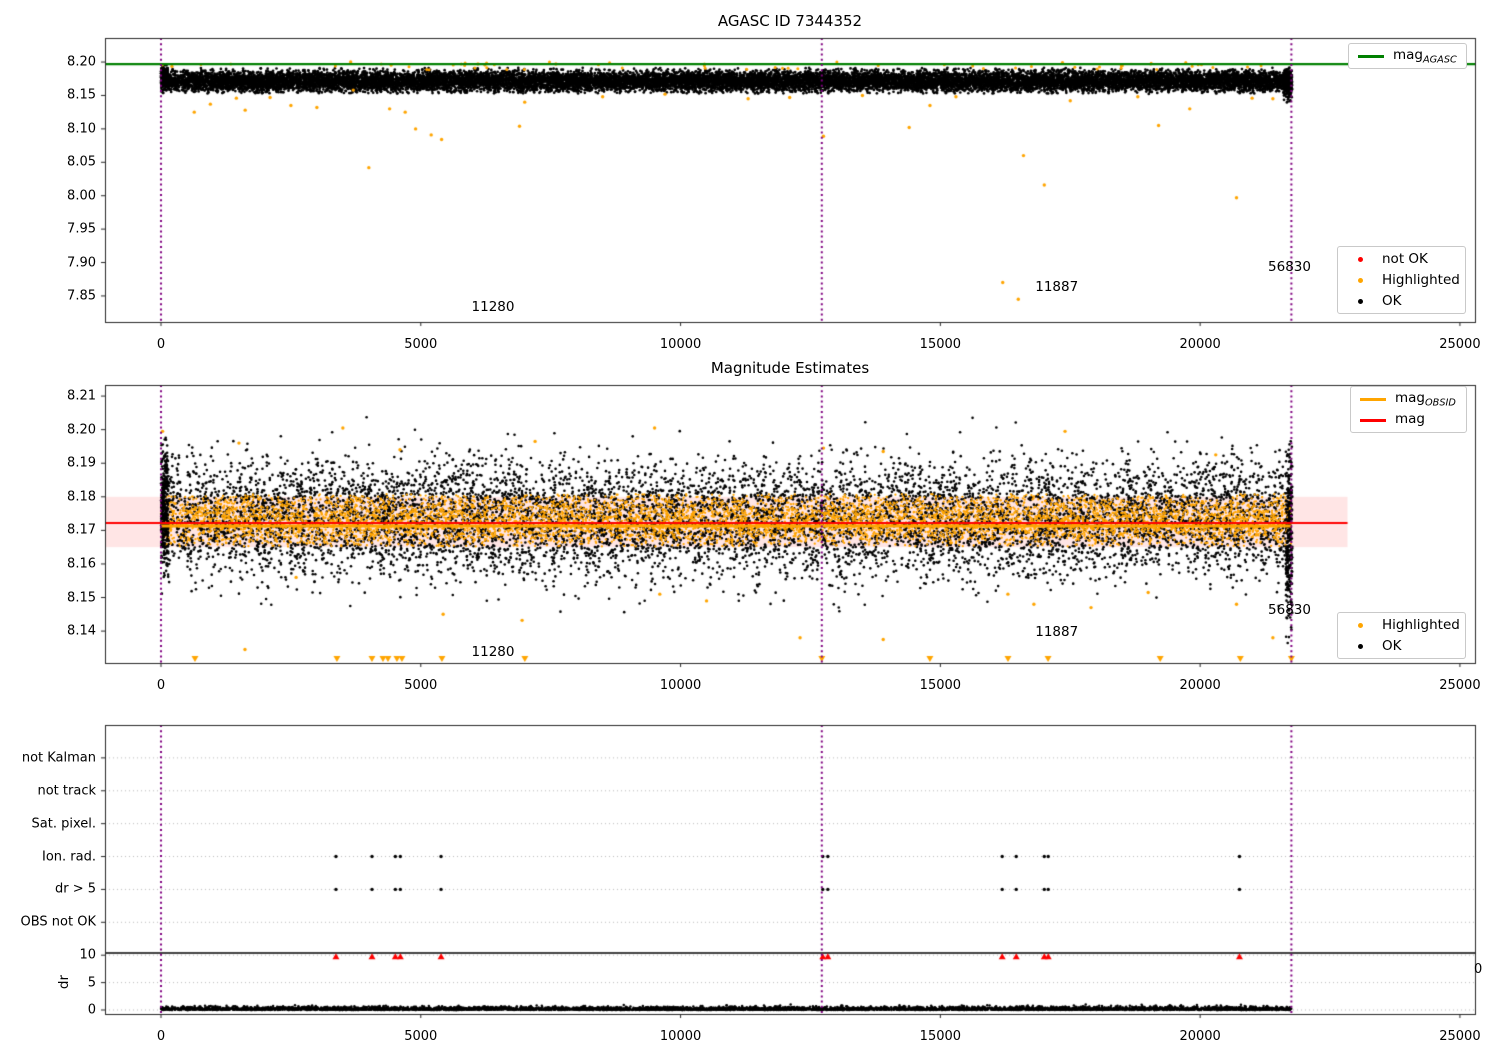 The height and width of the screenshot is (1050, 1500). I want to click on legend-label-sub: OBSID, so click(1440, 403).